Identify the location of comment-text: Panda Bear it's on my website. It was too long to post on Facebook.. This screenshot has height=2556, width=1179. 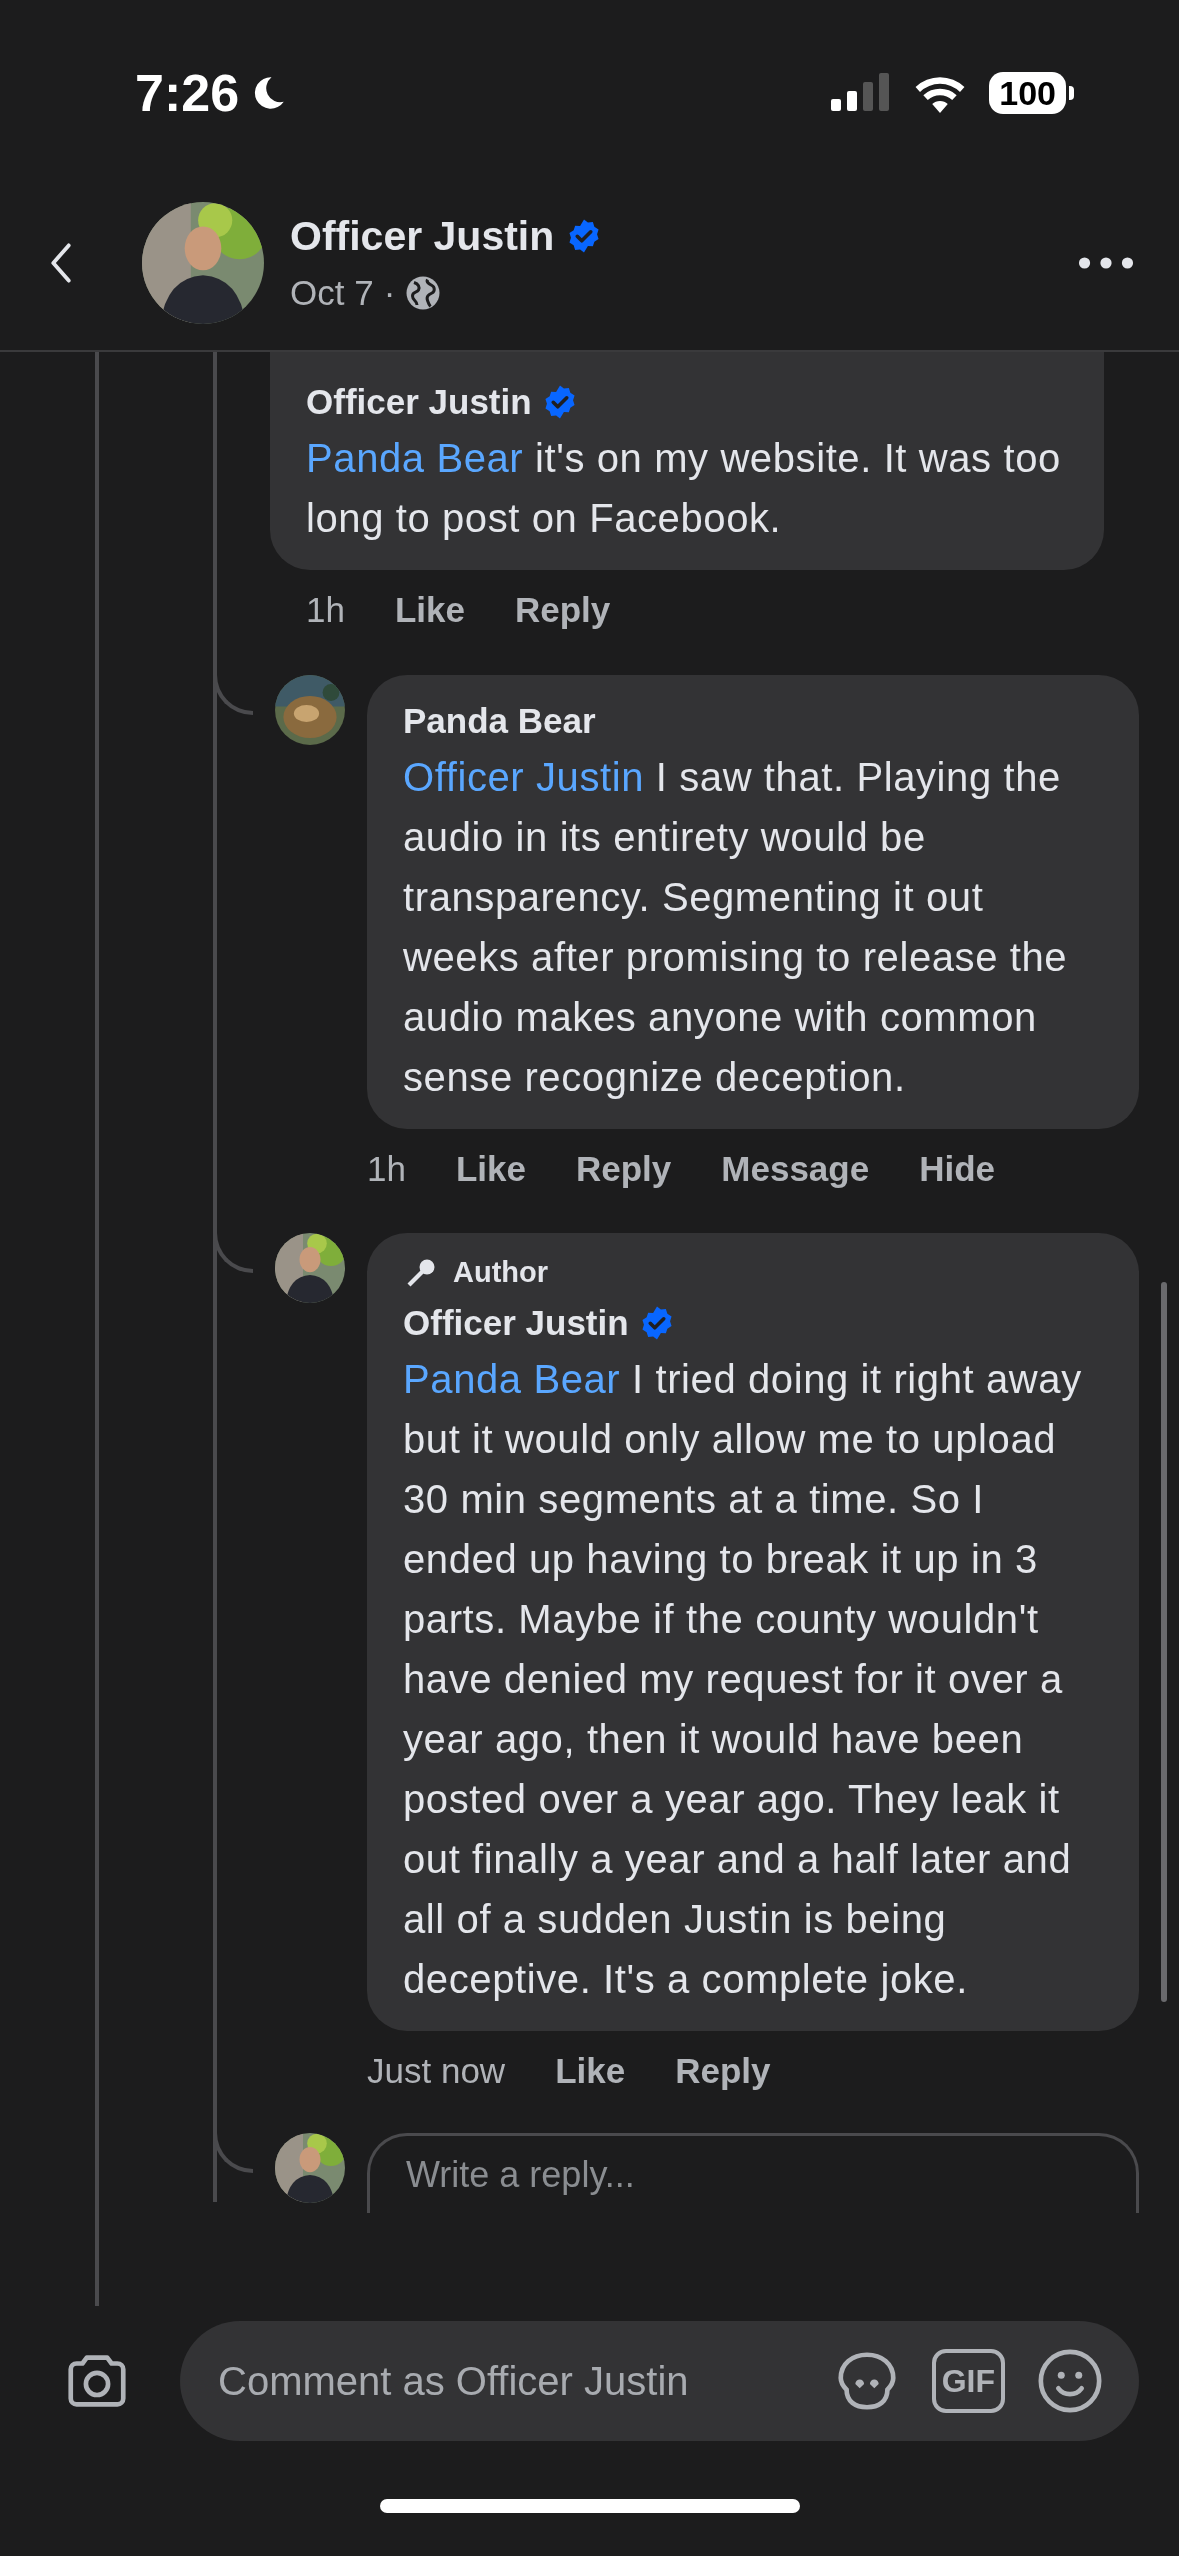
(684, 488).